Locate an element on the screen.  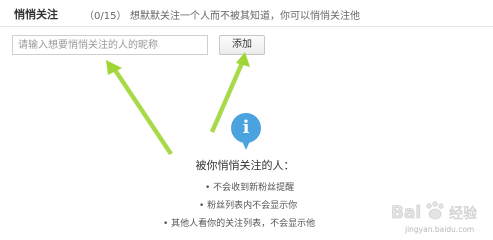
section-title: 悄悄关注 is located at coordinates (36, 14).